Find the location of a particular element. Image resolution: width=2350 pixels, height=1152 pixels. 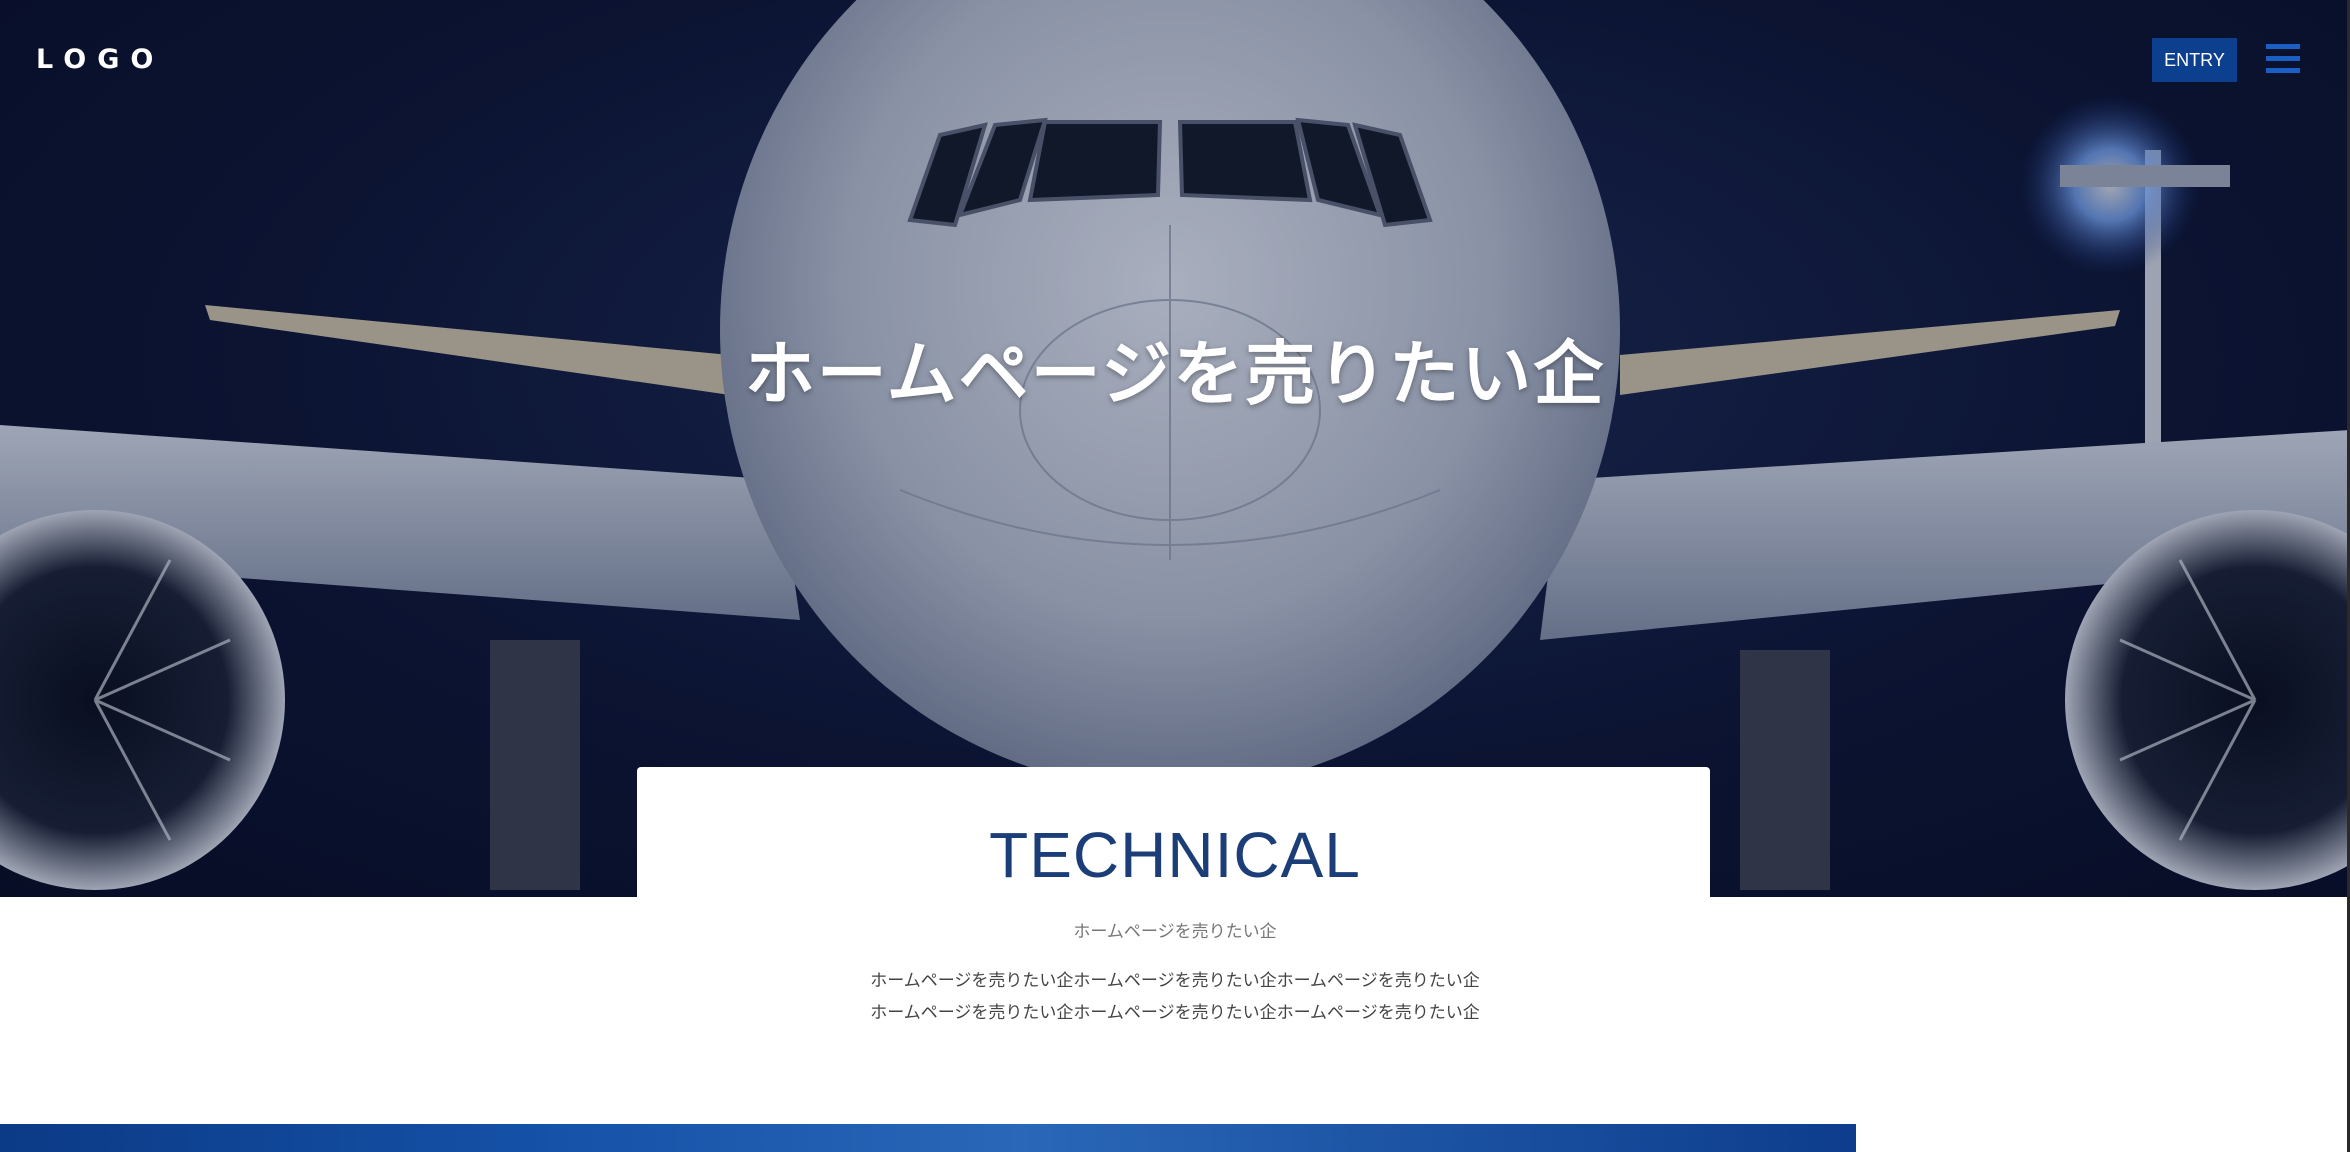

section-heading: TECHNICAL is located at coordinates (1175, 855).